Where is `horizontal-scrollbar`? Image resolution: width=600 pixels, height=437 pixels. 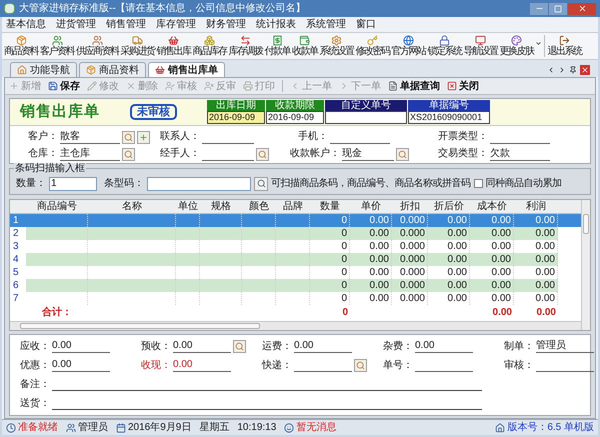
horizontal-scrollbar is located at coordinates (295, 325).